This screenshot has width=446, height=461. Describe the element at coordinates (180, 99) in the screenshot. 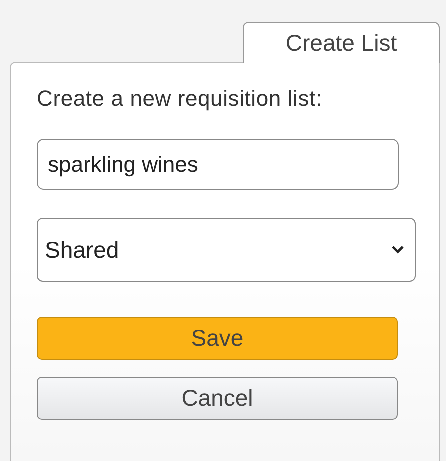

I see `form-heading: Create a new requisition list:` at that location.